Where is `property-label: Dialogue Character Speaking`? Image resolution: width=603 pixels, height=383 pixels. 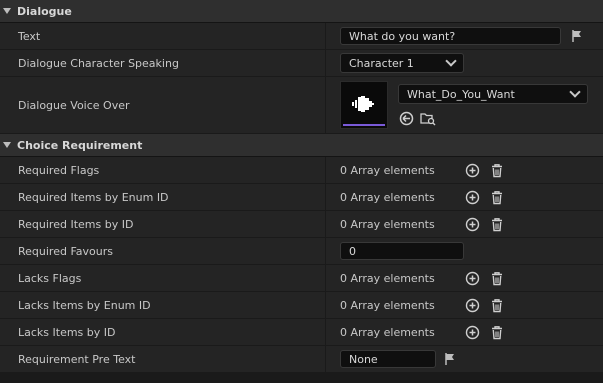 property-label: Dialogue Character Speaking is located at coordinates (163, 63).